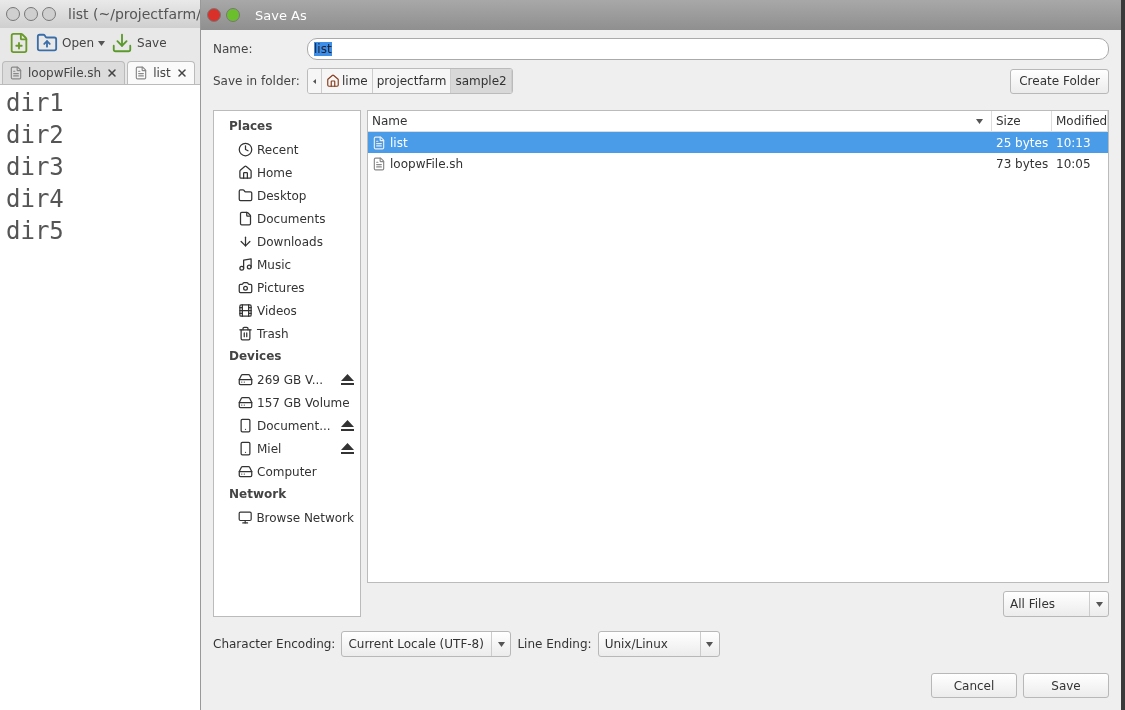 The image size is (1125, 710). Describe the element at coordinates (245, 287) in the screenshot. I see `camera-icon` at that location.